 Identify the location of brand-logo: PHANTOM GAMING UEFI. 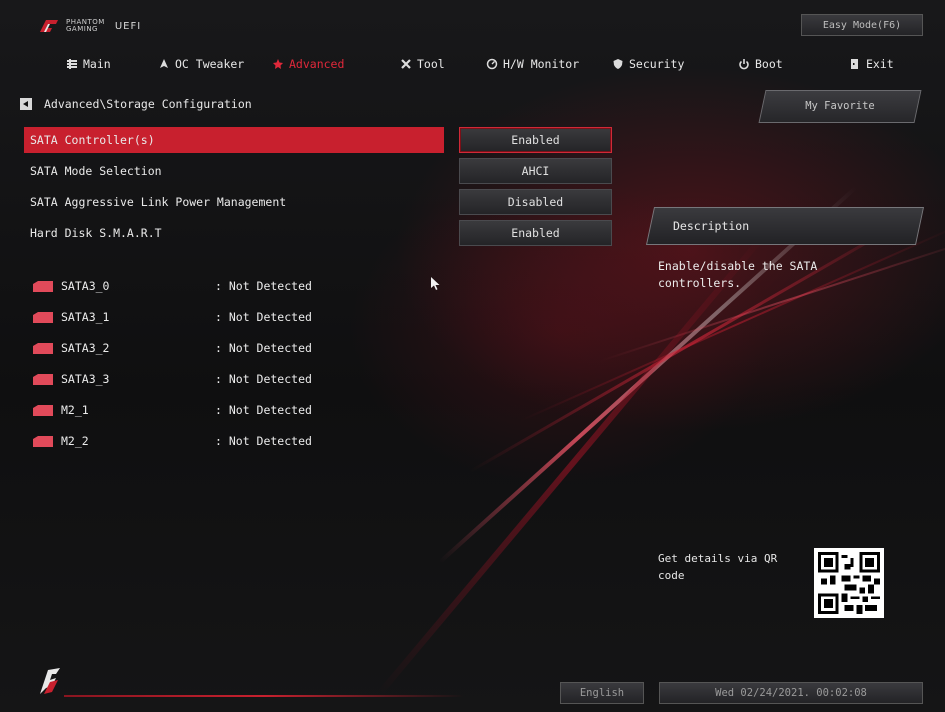
(89, 26).